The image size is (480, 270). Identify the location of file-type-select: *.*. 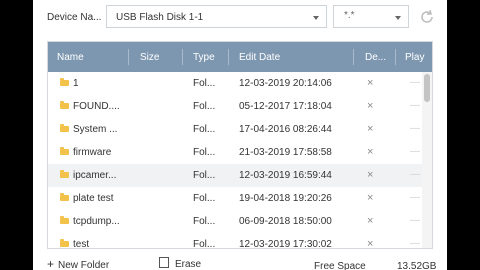
(371, 16).